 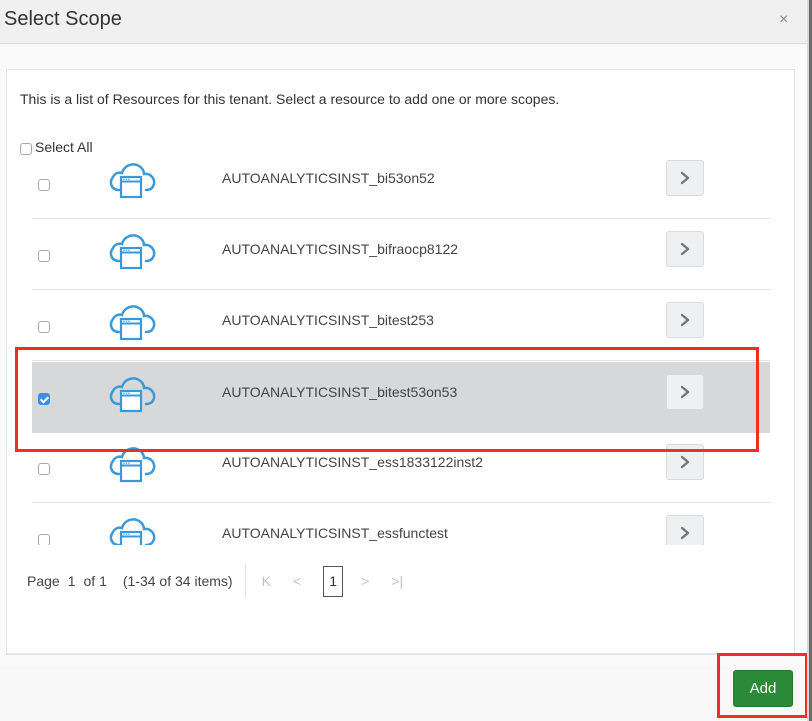 I want to click on page-1-button: 1, so click(x=333, y=581).